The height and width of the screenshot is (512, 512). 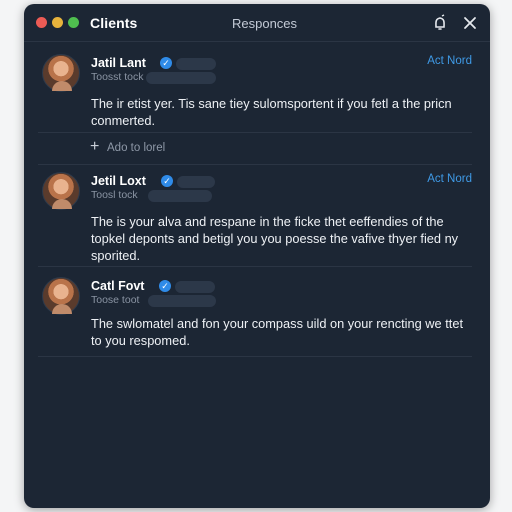 I want to click on author-name: Catl Fovt, so click(x=117, y=286).